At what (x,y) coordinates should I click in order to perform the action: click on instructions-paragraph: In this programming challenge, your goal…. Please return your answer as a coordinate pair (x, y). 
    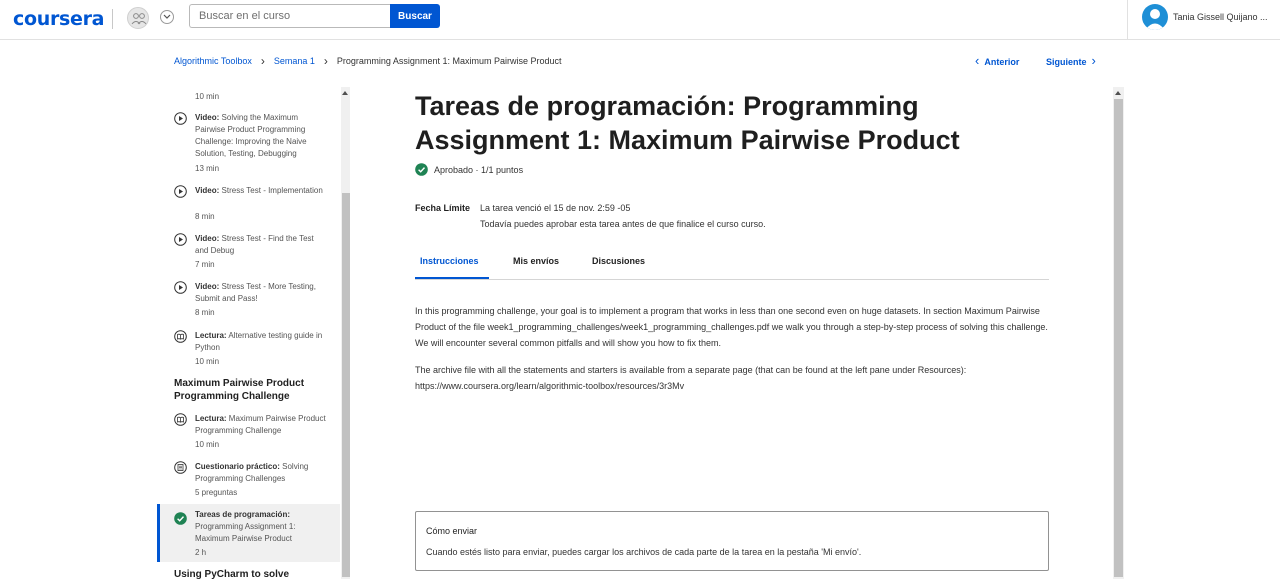
    Looking at the image, I should click on (731, 327).